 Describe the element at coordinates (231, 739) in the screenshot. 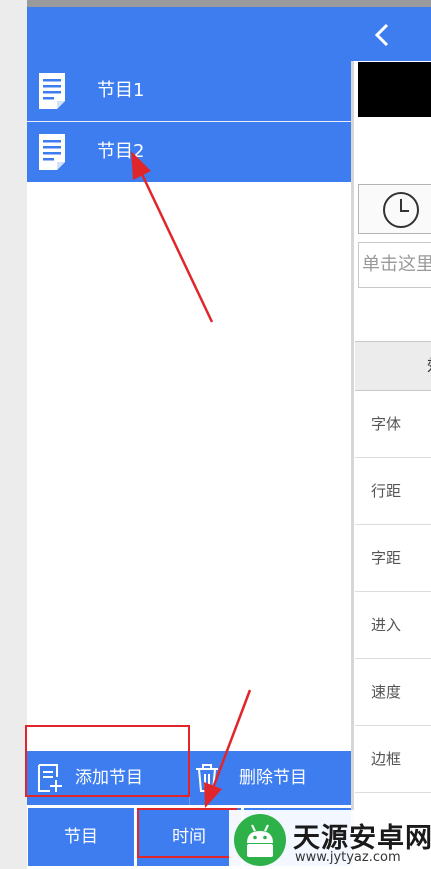

I see `arrow-to-time-tab` at that location.